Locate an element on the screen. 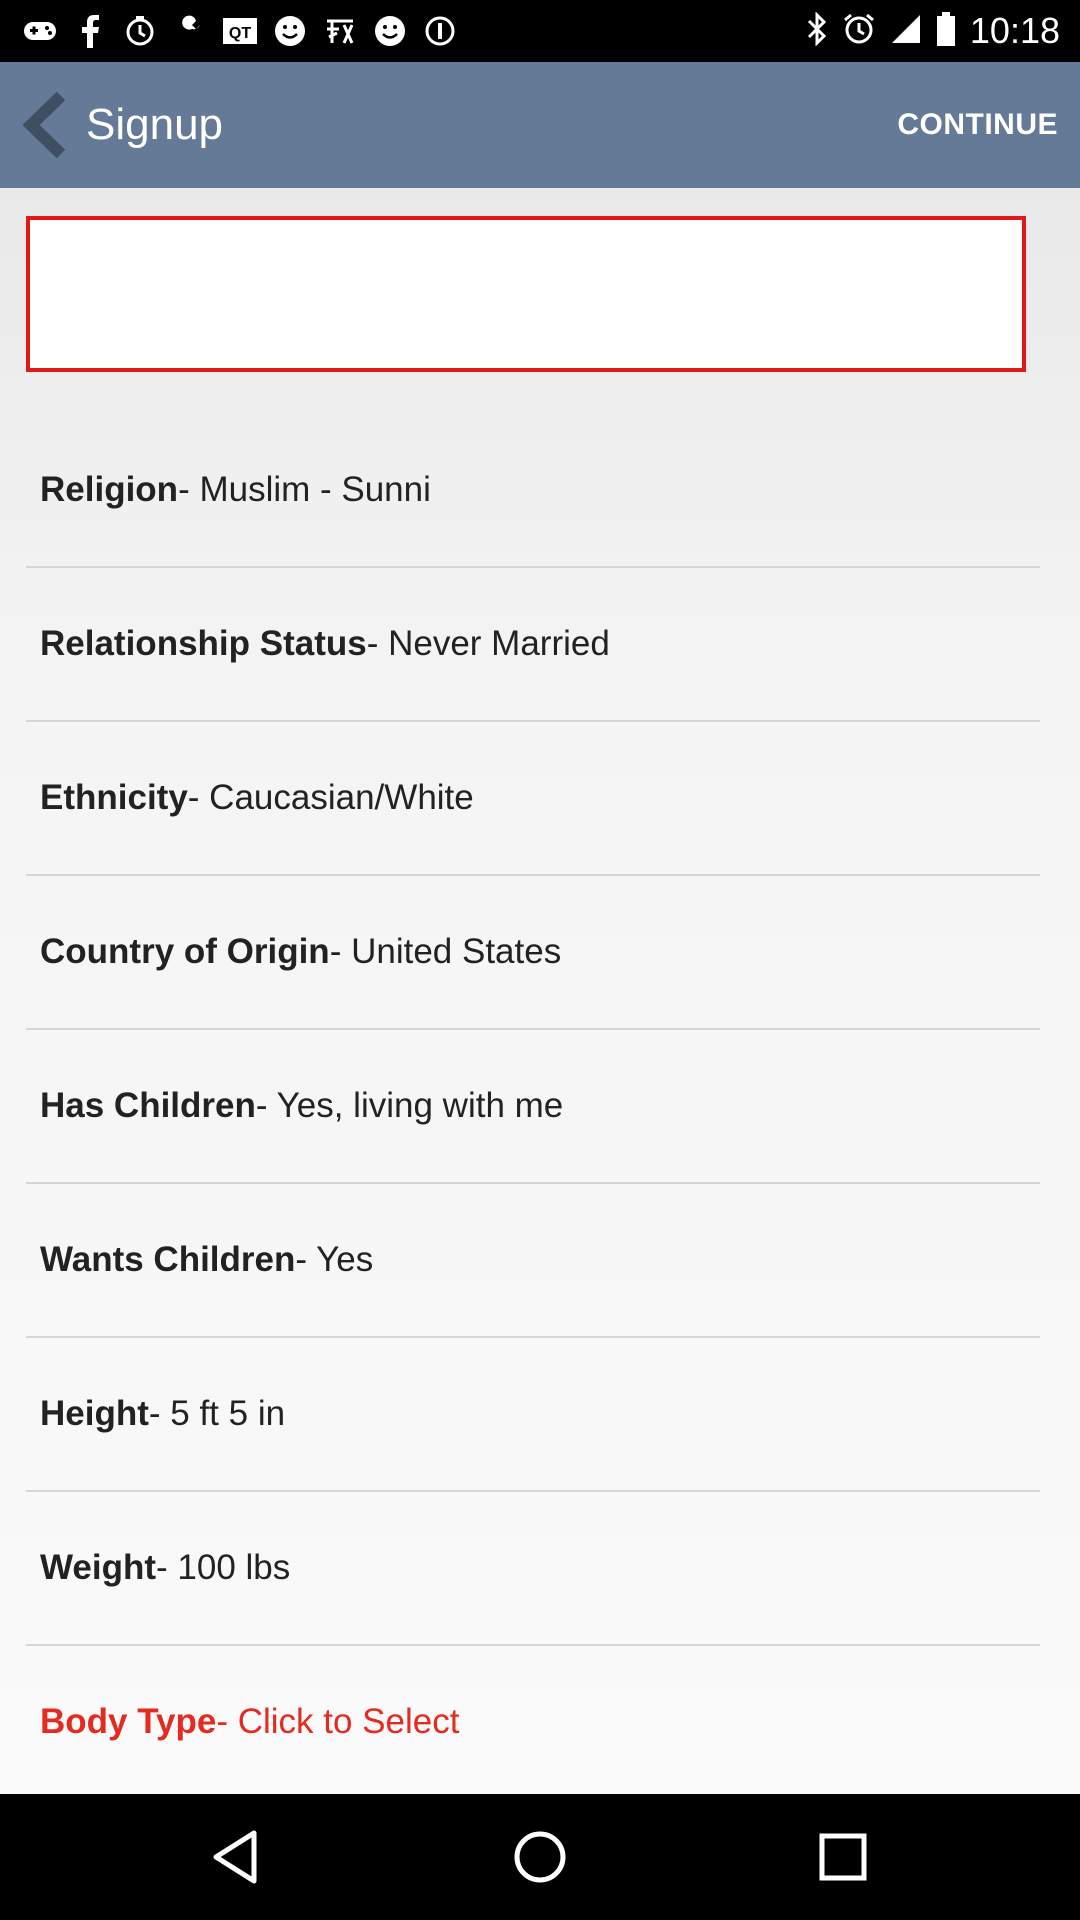 Image resolution: width=1080 pixels, height=1920 pixels. chevron-left-icon is located at coordinates (44, 125).